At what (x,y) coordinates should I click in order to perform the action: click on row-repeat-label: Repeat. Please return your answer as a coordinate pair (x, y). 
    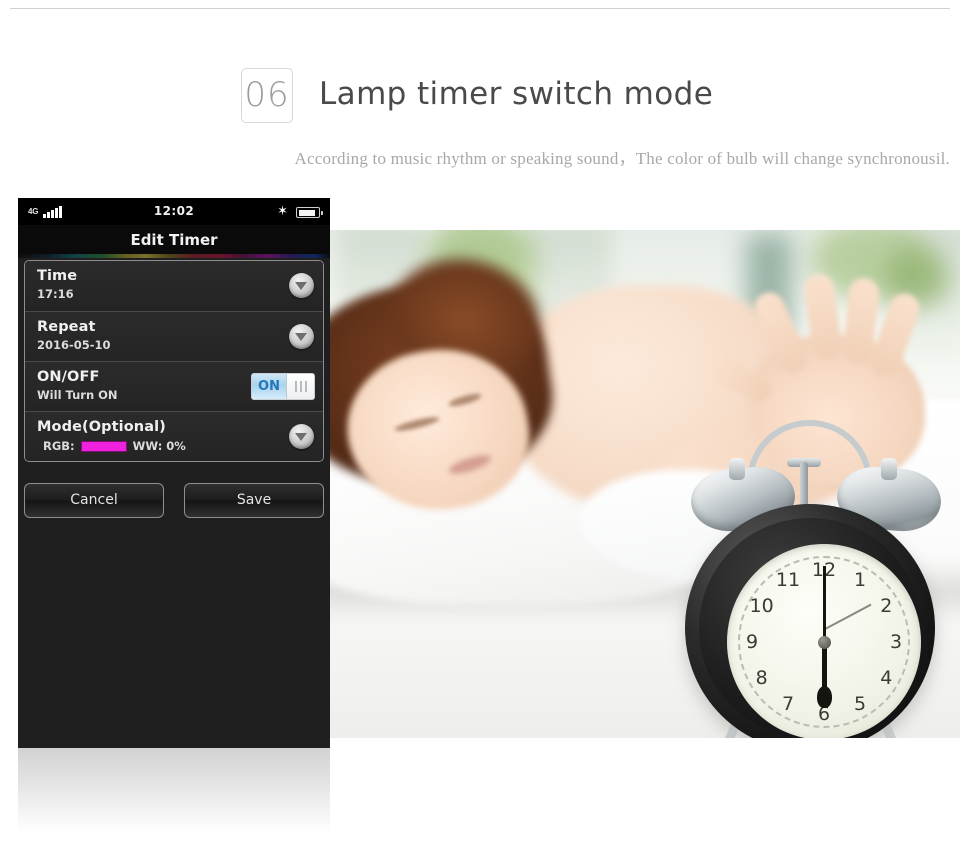
    Looking at the image, I should click on (66, 327).